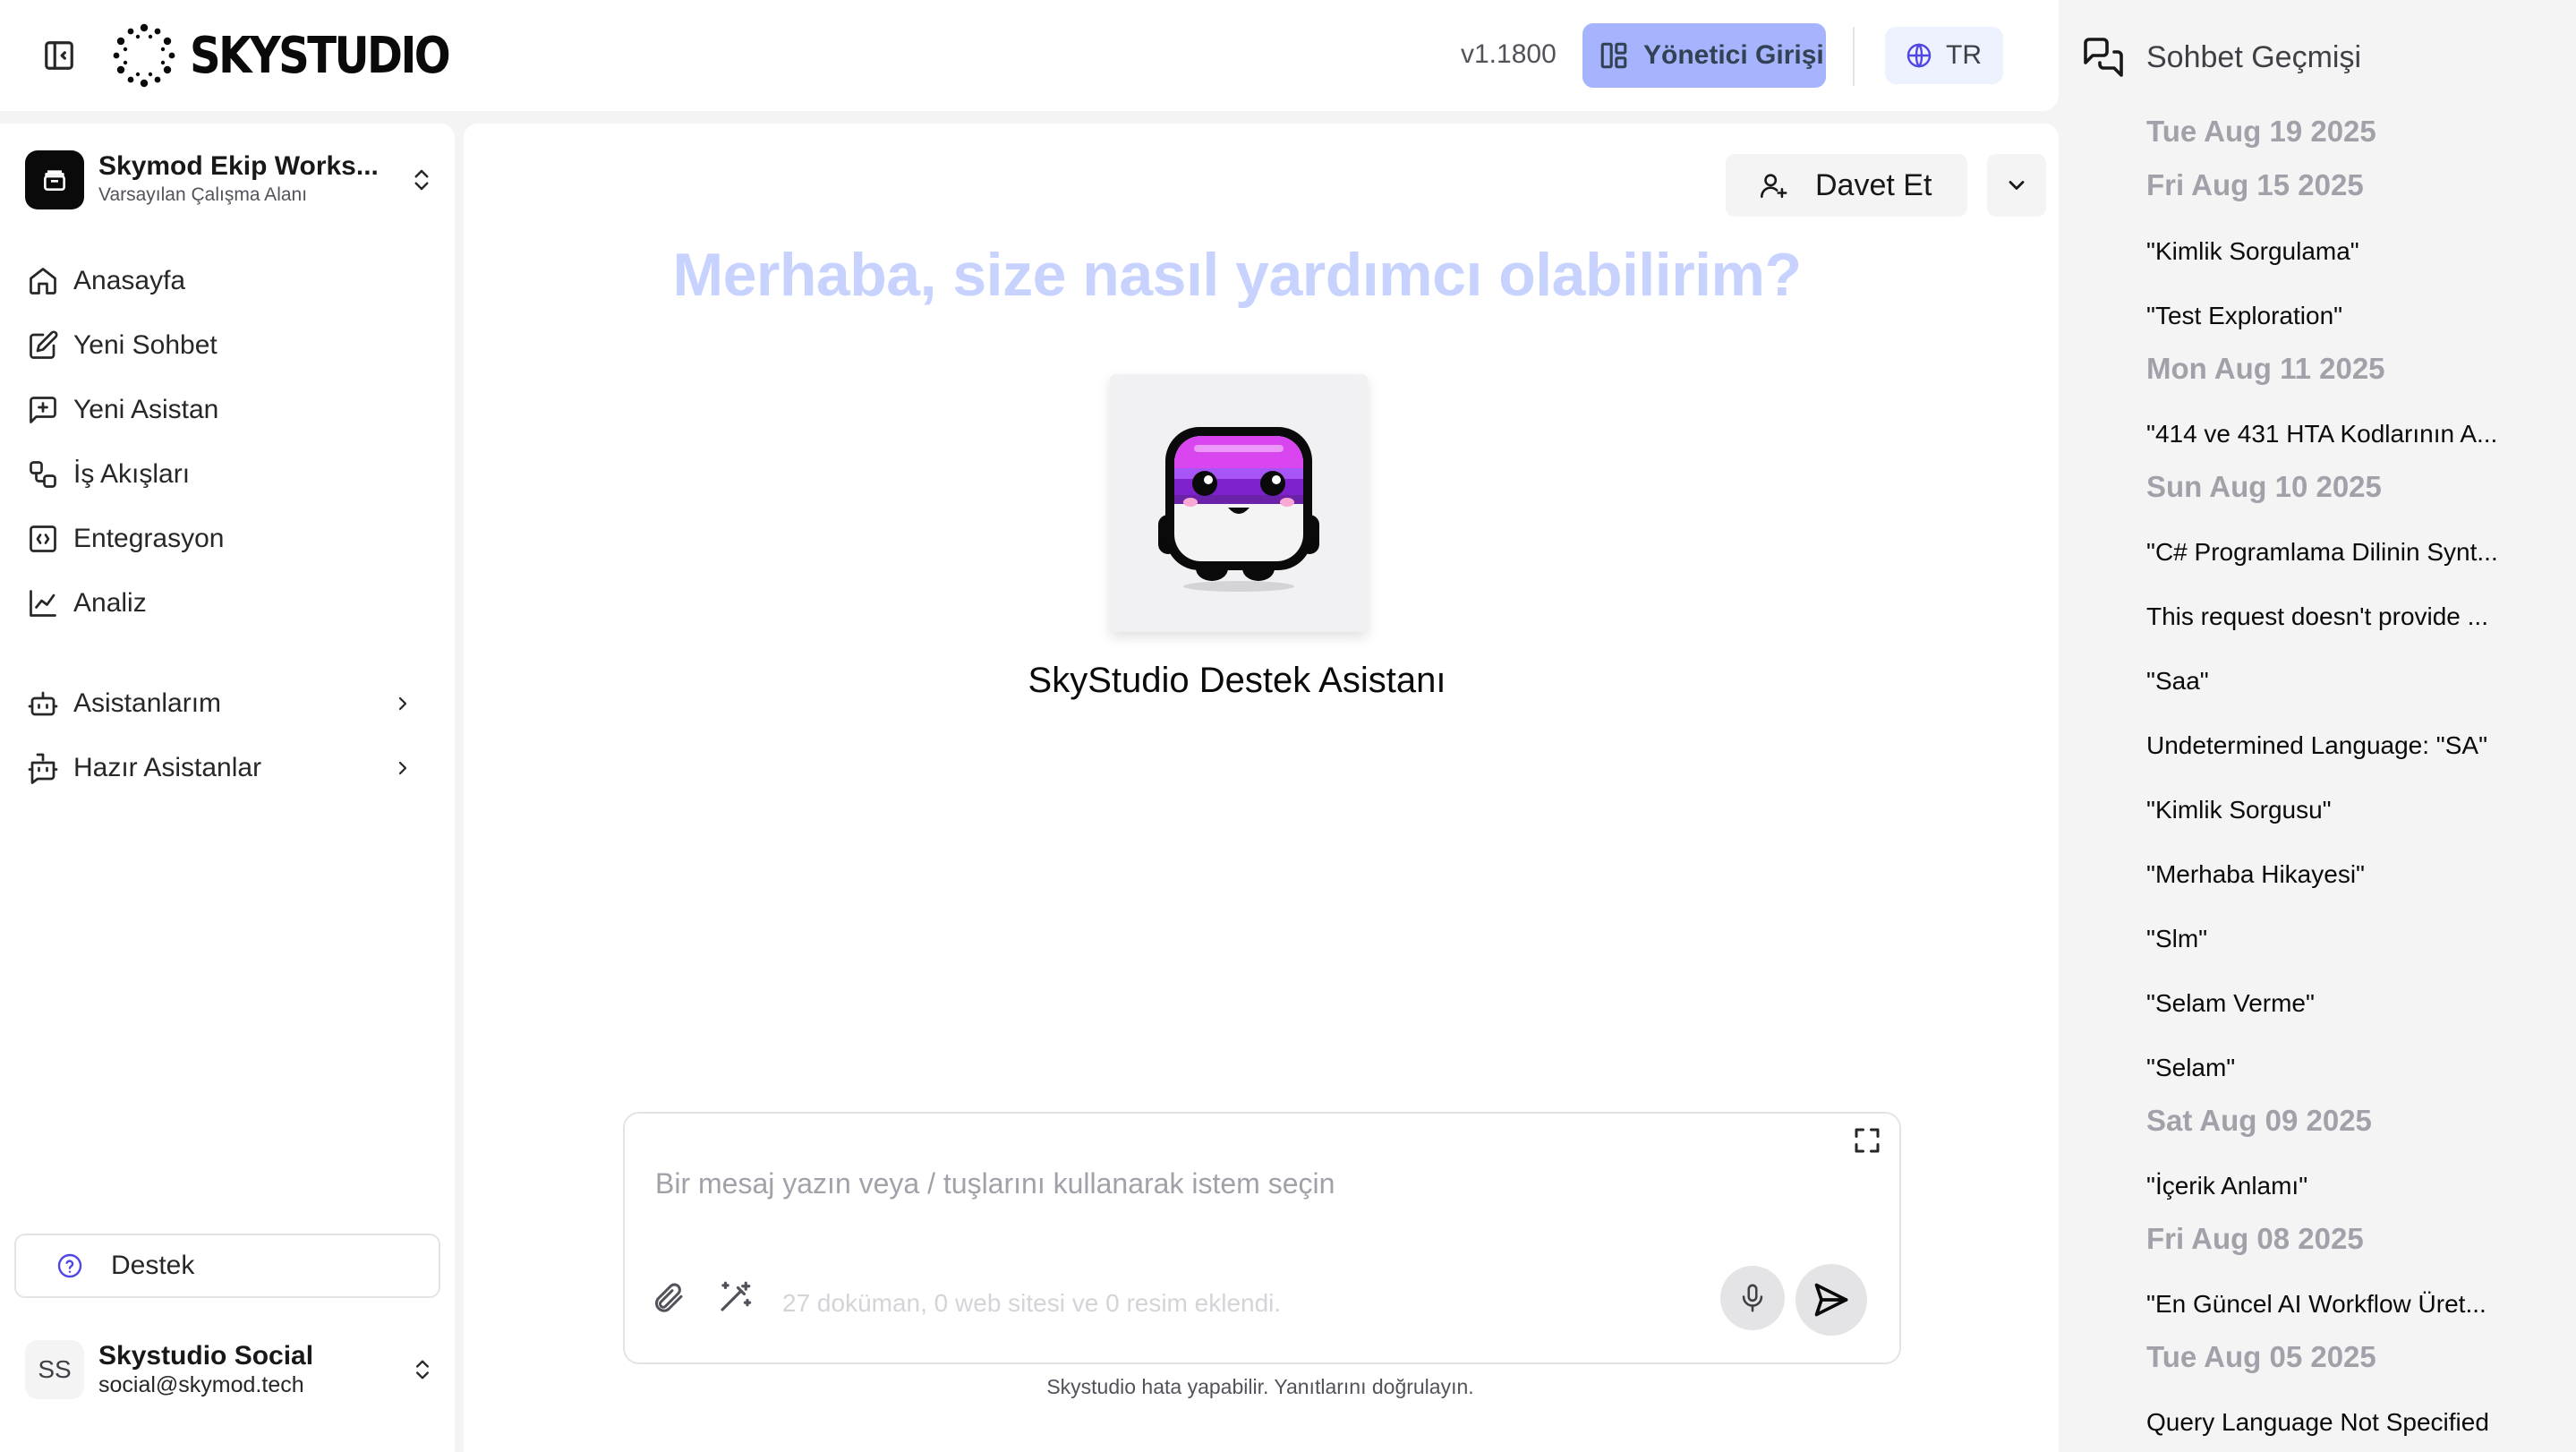 Image resolution: width=2576 pixels, height=1452 pixels. I want to click on nav-item-new-chat: Yeni Sohbet, so click(228, 345).